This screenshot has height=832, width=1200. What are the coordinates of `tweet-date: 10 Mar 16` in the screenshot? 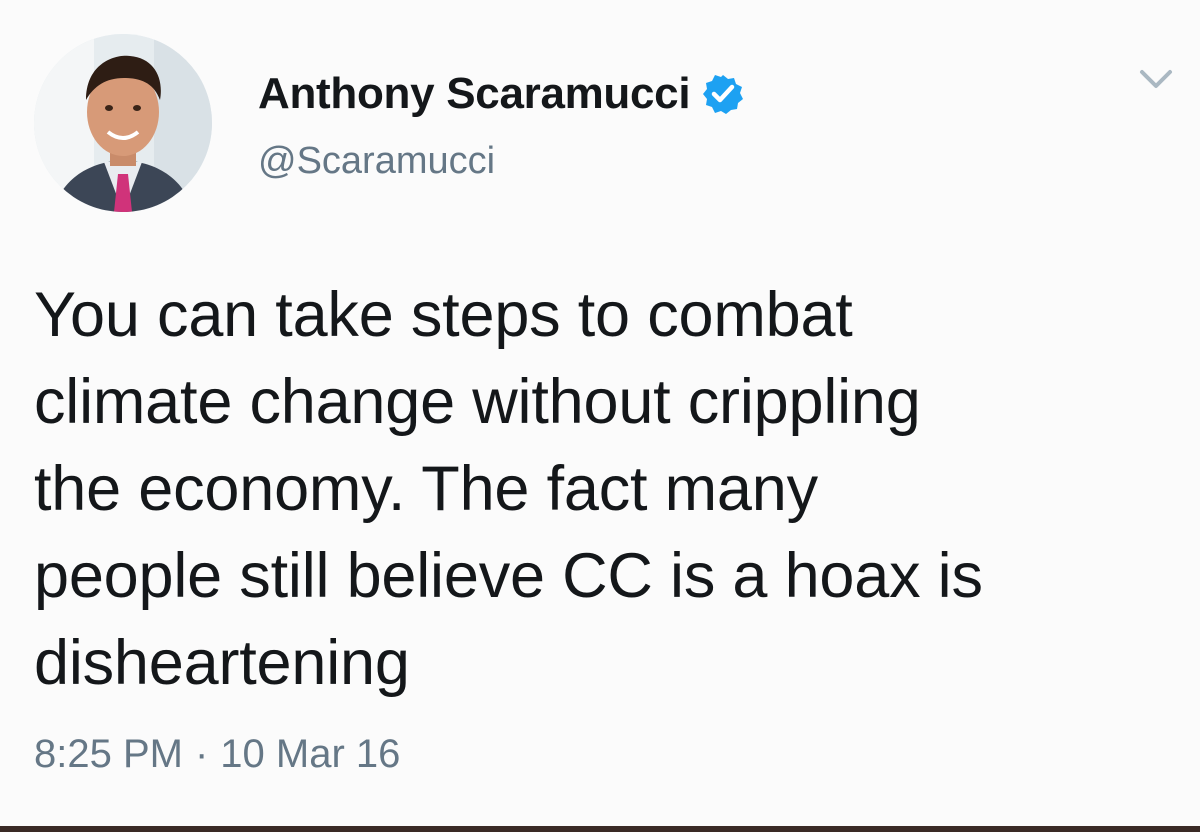 It's located at (310, 754).